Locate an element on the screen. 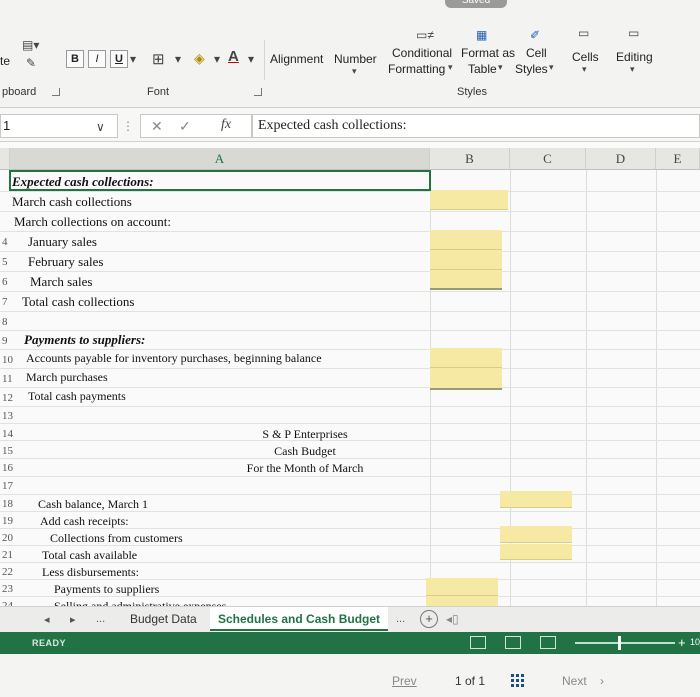 The width and height of the screenshot is (700, 697). row-header: 4 is located at coordinates (12, 242).